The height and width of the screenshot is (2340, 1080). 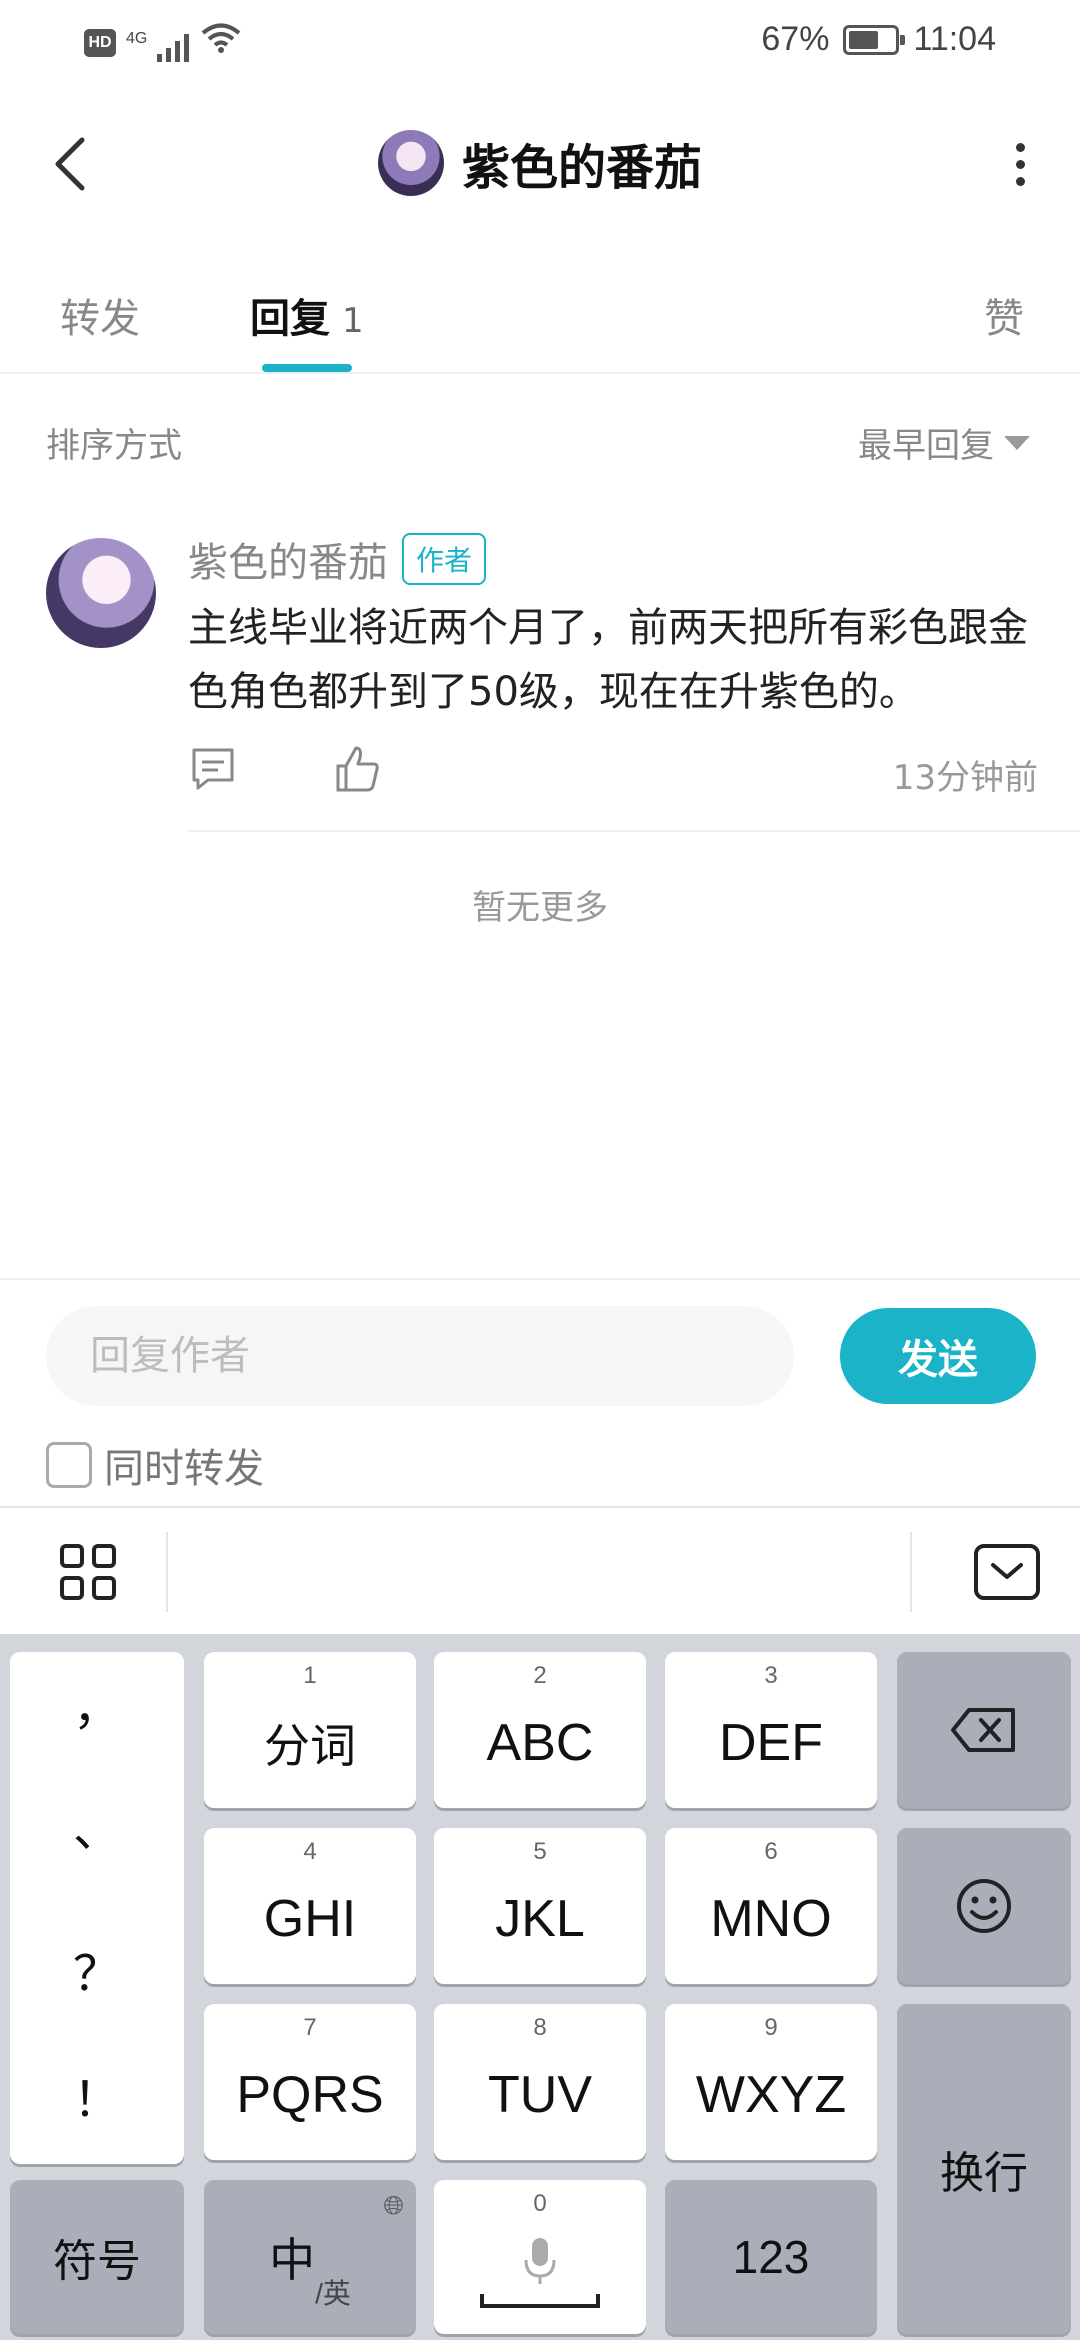 I want to click on numeric-key: 123, so click(x=771, y=2257).